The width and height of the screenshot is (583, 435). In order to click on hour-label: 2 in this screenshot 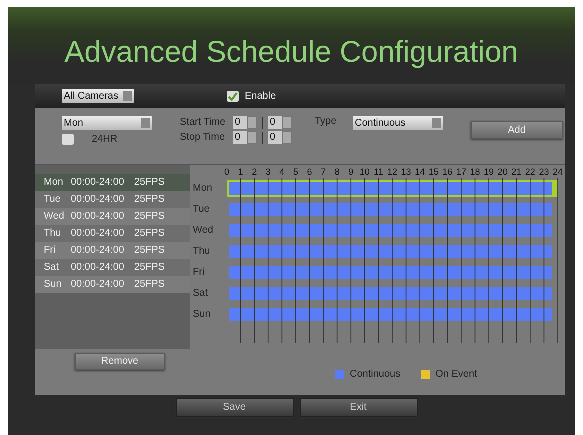, I will do `click(255, 172)`.